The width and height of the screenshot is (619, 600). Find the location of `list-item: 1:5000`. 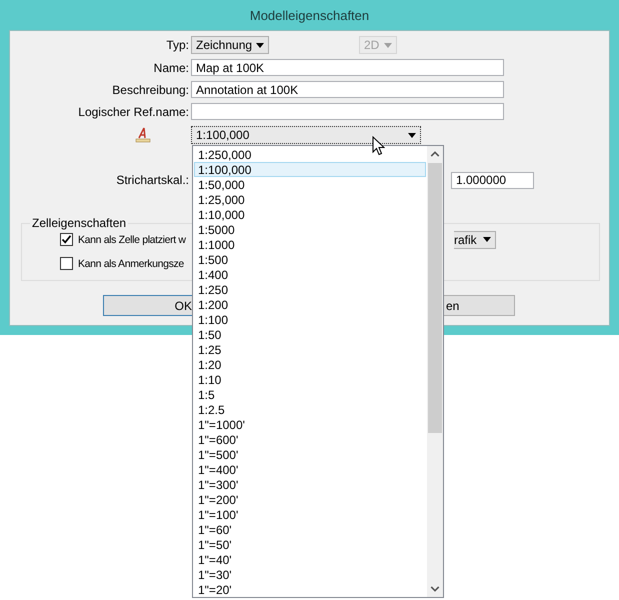

list-item: 1:5000 is located at coordinates (310, 229).